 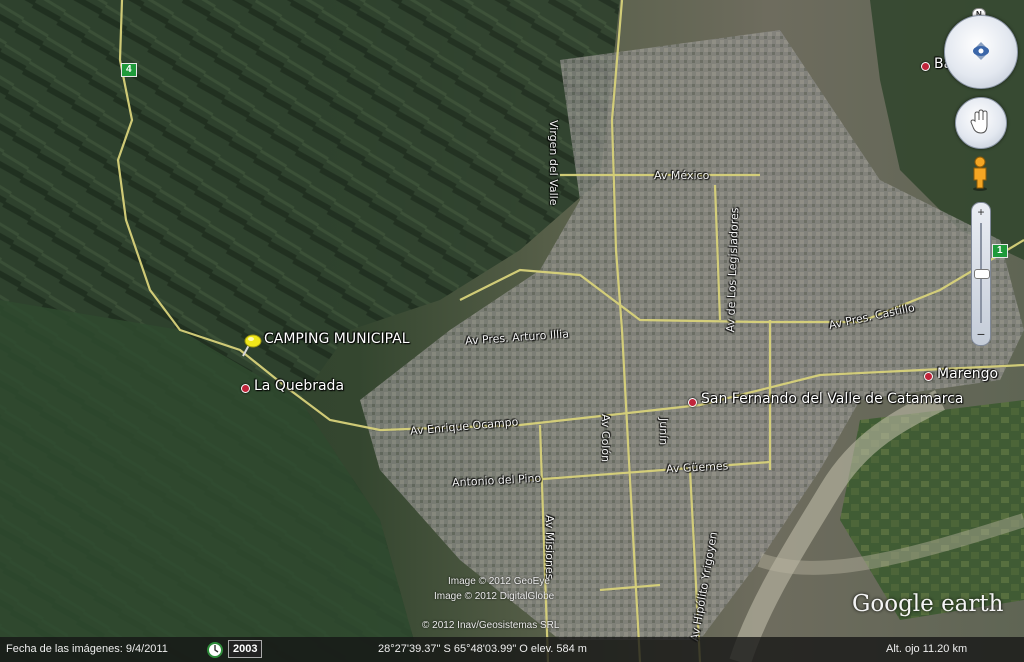 I want to click on place-label-marengo: Marengo, so click(x=967, y=374).